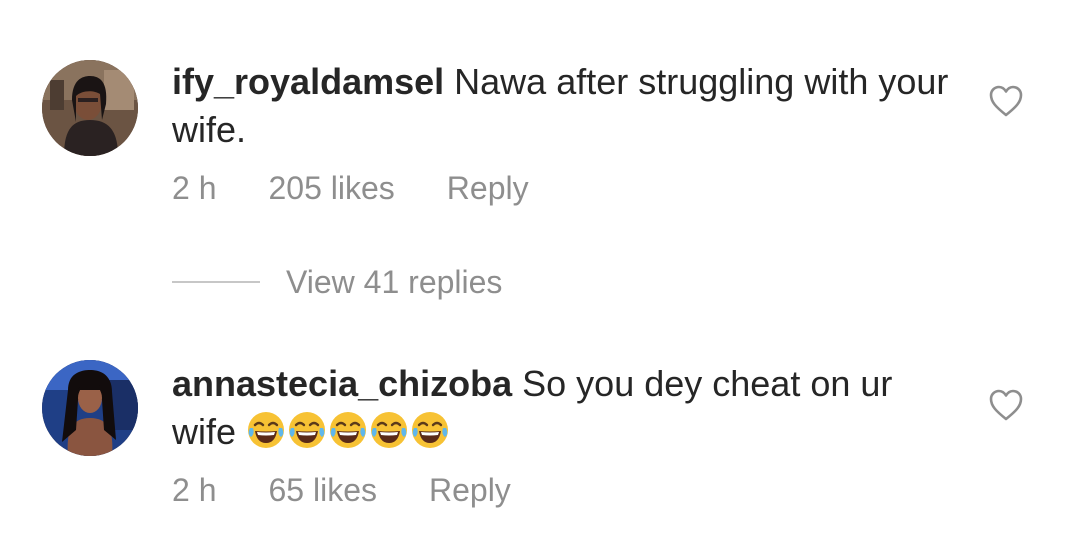 The height and width of the screenshot is (540, 1080). I want to click on avatar-ify-royaldamsel, so click(90, 108).